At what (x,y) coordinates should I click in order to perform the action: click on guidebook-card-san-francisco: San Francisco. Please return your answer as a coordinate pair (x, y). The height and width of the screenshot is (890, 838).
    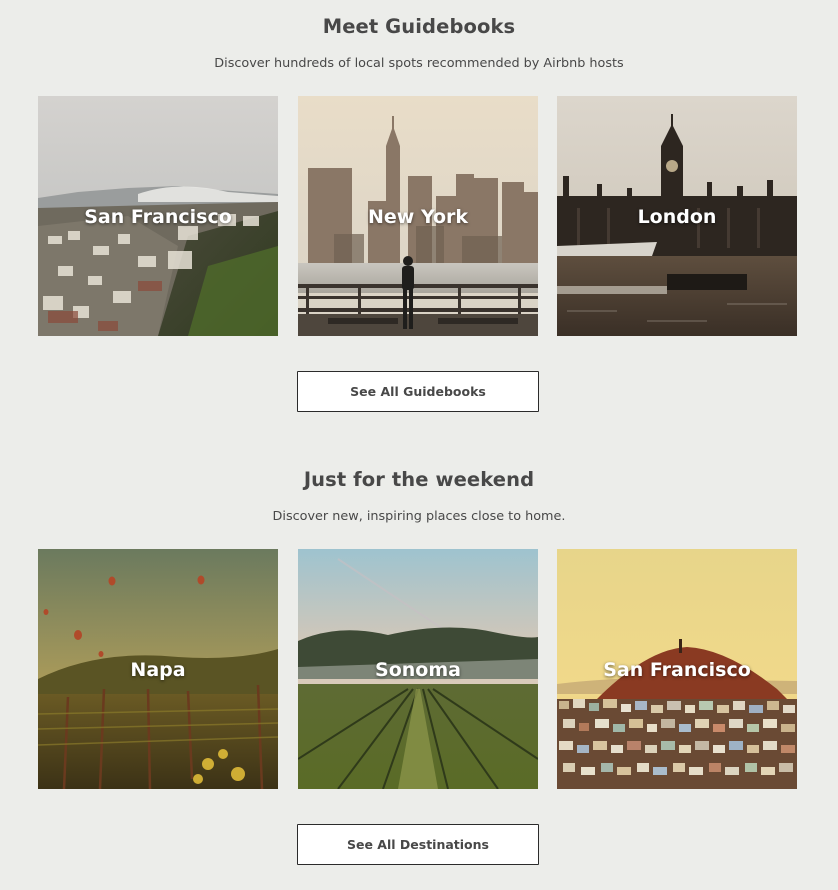
    Looking at the image, I should click on (158, 216).